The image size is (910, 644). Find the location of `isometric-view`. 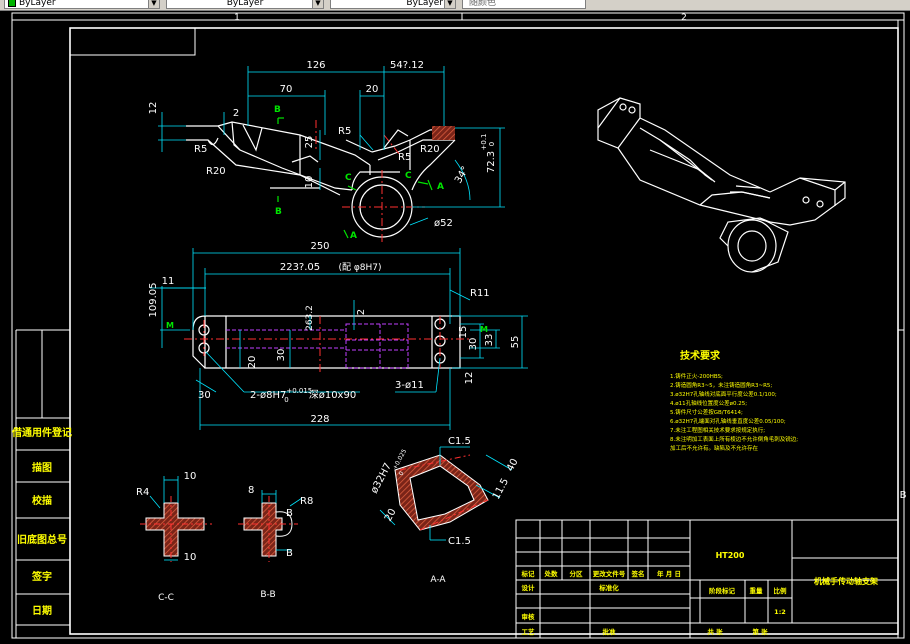

isometric-view is located at coordinates (721, 185).